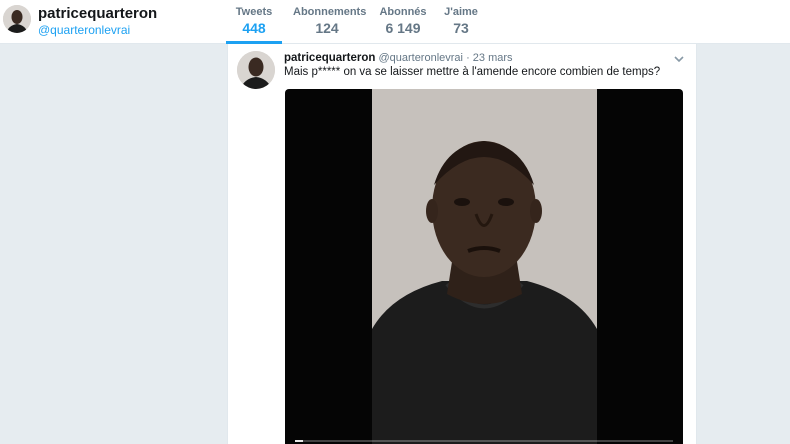 The height and width of the screenshot is (444, 790). Describe the element at coordinates (299, 441) in the screenshot. I see `video-progress-fill` at that location.